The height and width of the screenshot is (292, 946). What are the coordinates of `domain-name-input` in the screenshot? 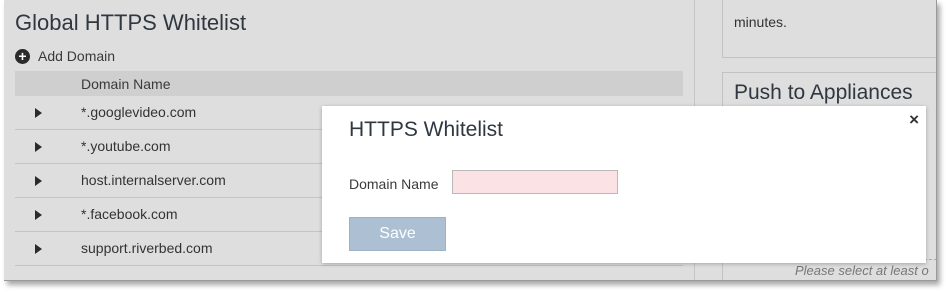 It's located at (535, 182).